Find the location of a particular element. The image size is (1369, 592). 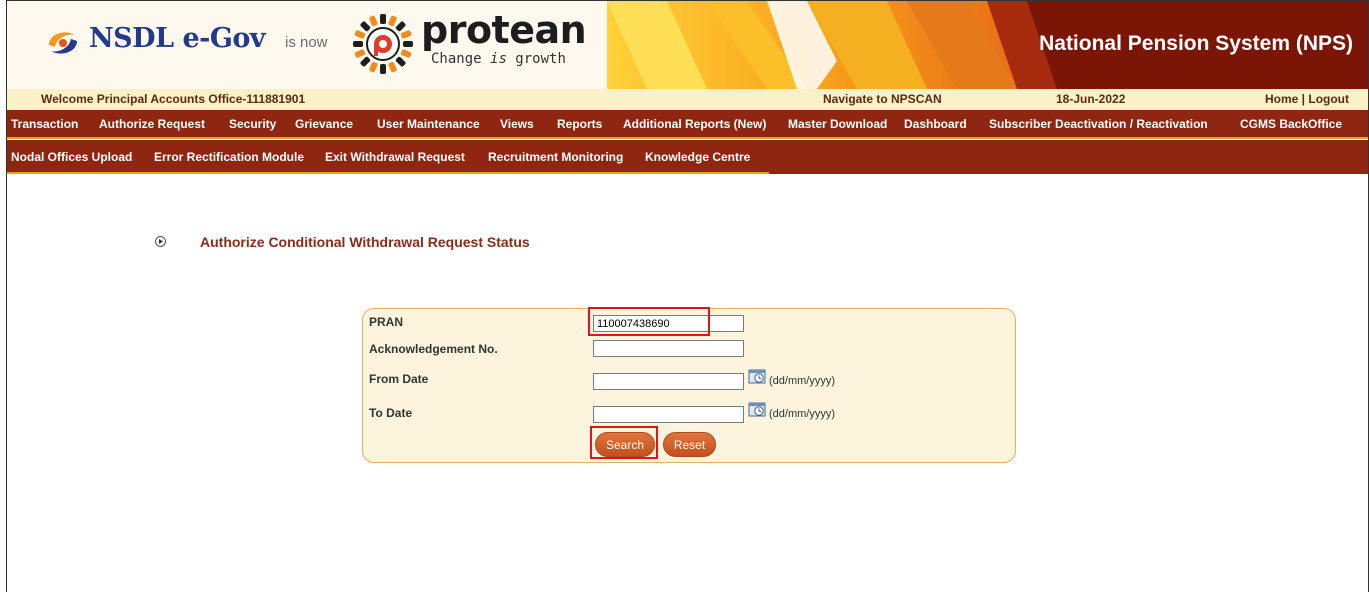

to-date-format: (dd/mm/yyyy) is located at coordinates (802, 414).